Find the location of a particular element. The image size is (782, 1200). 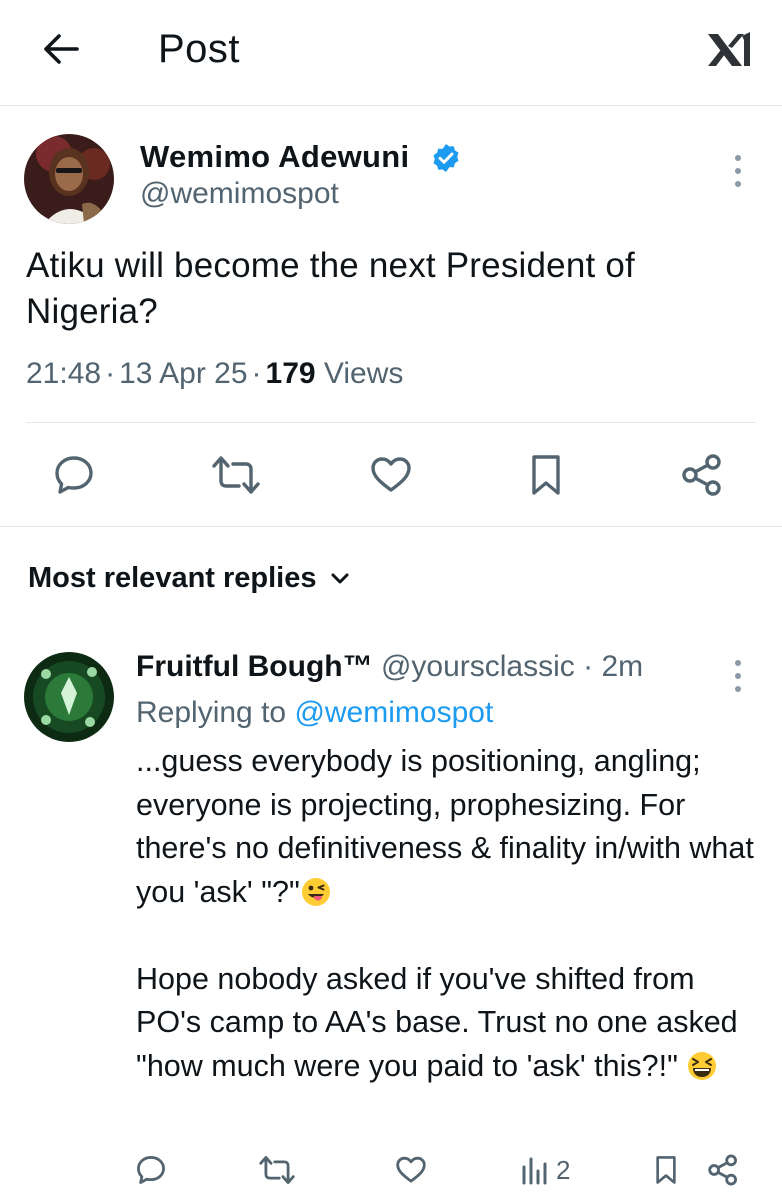

author-name: Wemimo Adewuni is located at coordinates (274, 157).